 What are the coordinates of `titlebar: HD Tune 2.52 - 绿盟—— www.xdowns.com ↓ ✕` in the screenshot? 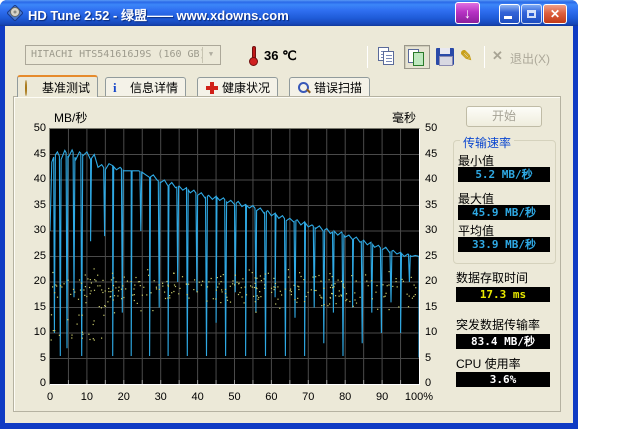 It's located at (289, 13).